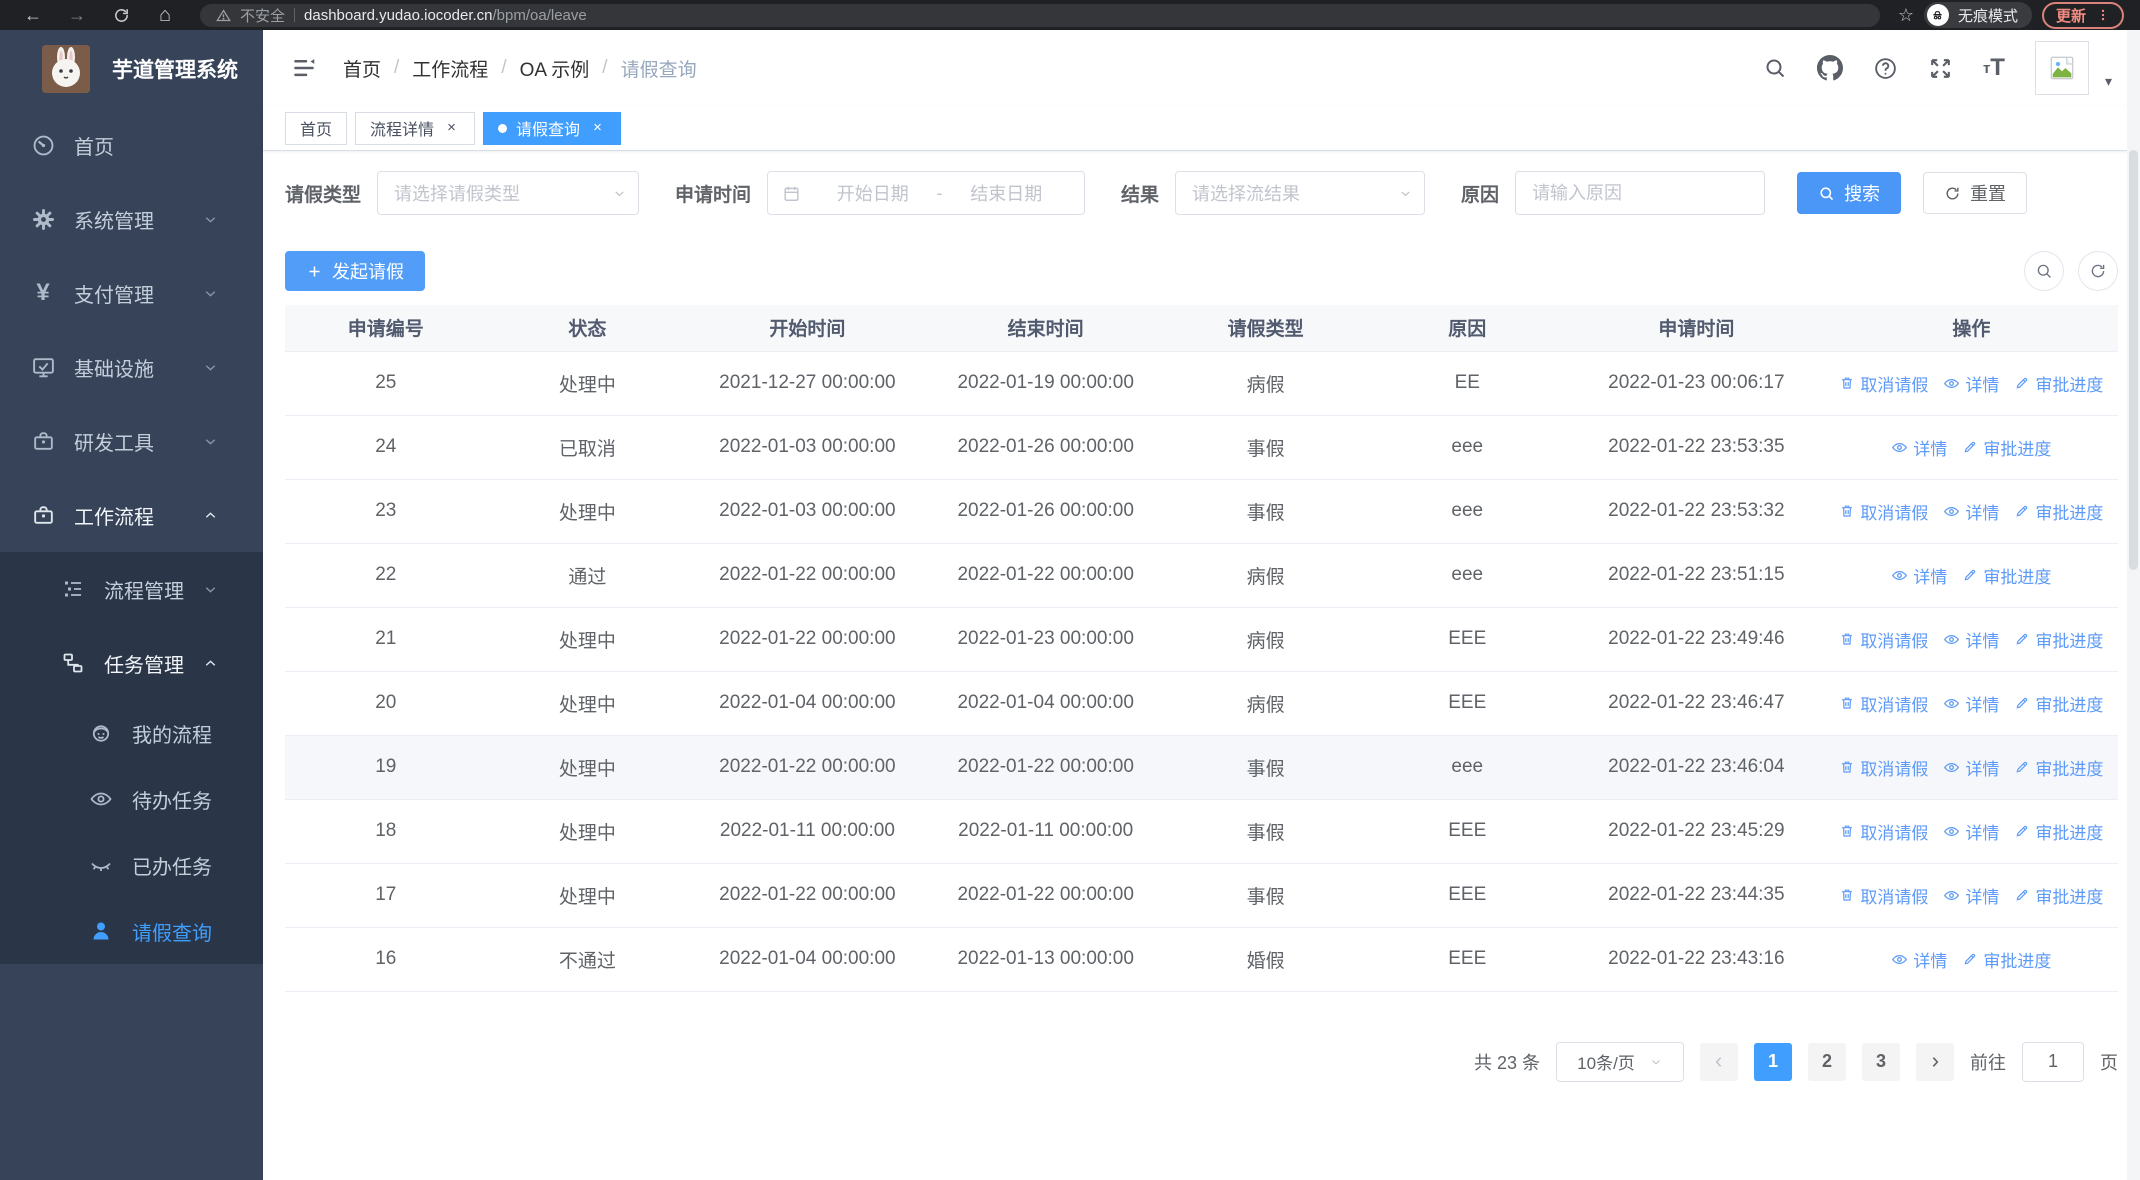  Describe the element at coordinates (121, 15) in the screenshot. I see `browser-reload-icon` at that location.